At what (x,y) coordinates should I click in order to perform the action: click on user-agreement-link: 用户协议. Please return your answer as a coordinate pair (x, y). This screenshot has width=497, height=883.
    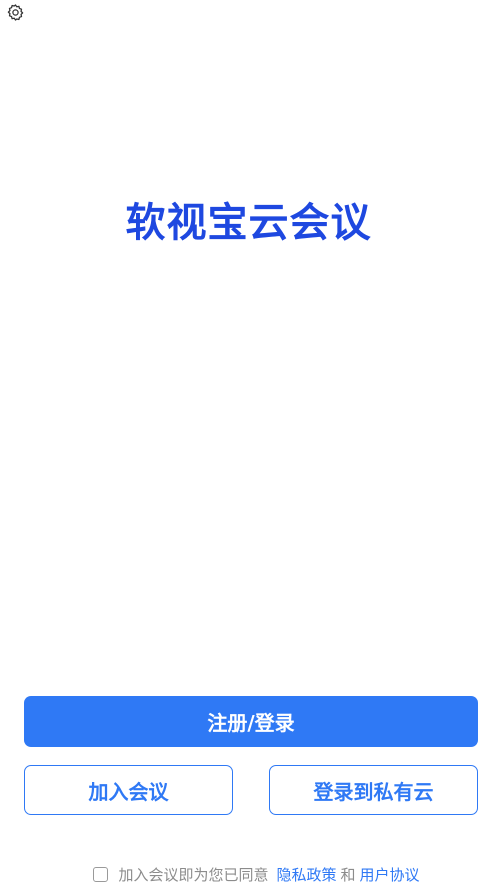
    Looking at the image, I should click on (390, 873).